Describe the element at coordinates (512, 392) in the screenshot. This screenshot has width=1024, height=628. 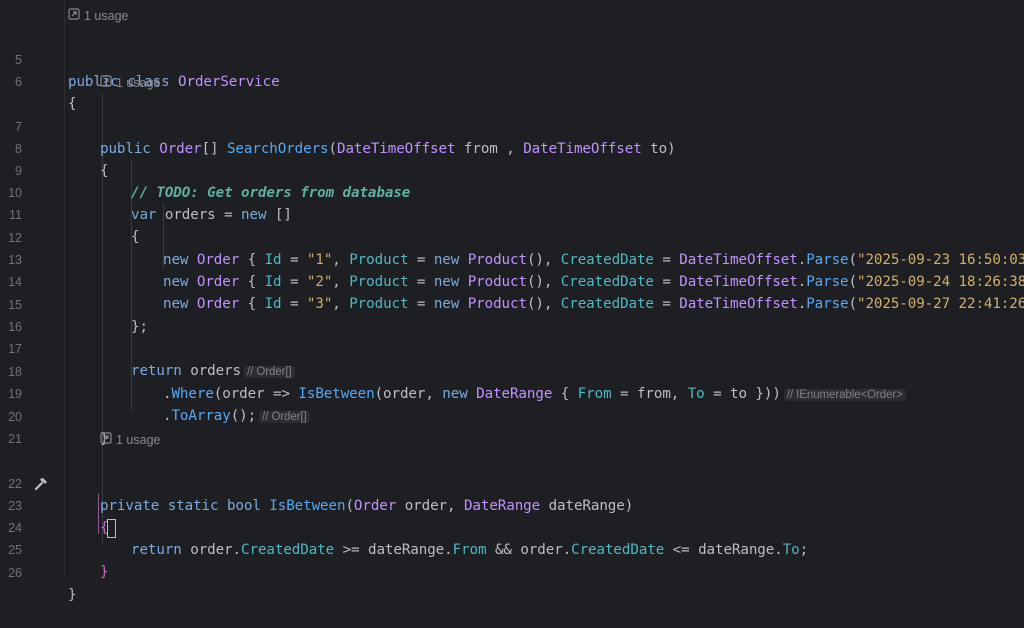
I see `code-line: 19 .ToArray();// Order[]` at that location.